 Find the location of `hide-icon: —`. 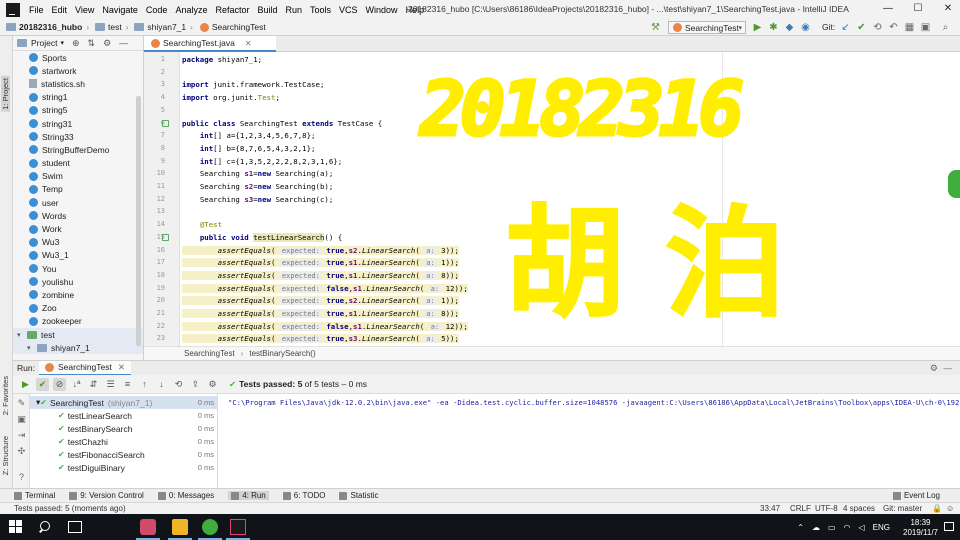

hide-icon: — is located at coordinates (948, 368).